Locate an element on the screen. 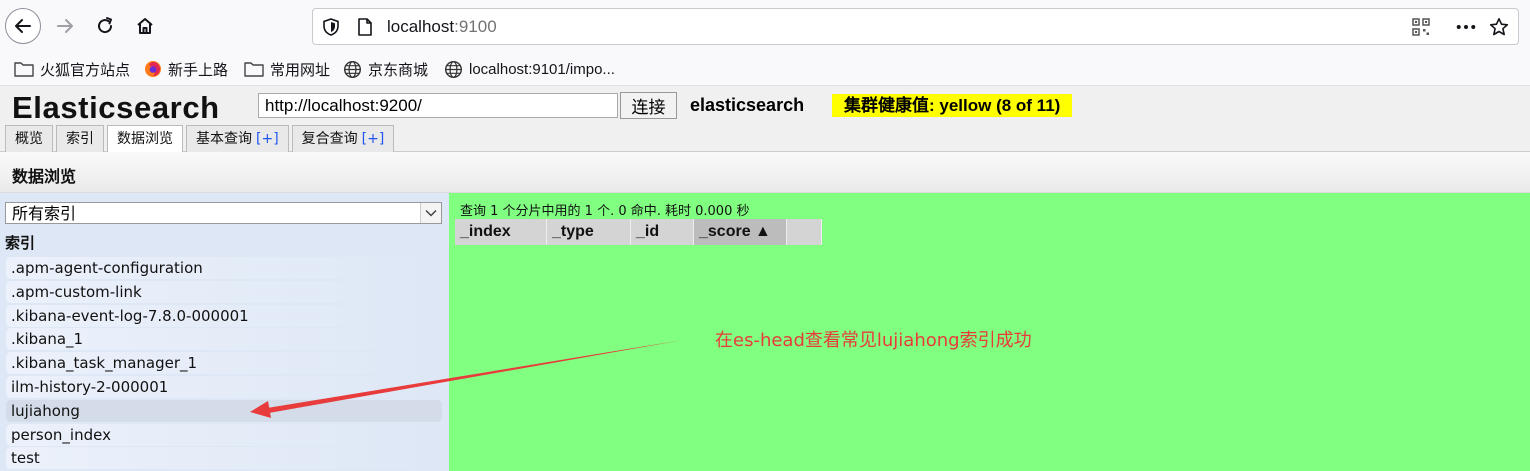  home-button is located at coordinates (145, 26).